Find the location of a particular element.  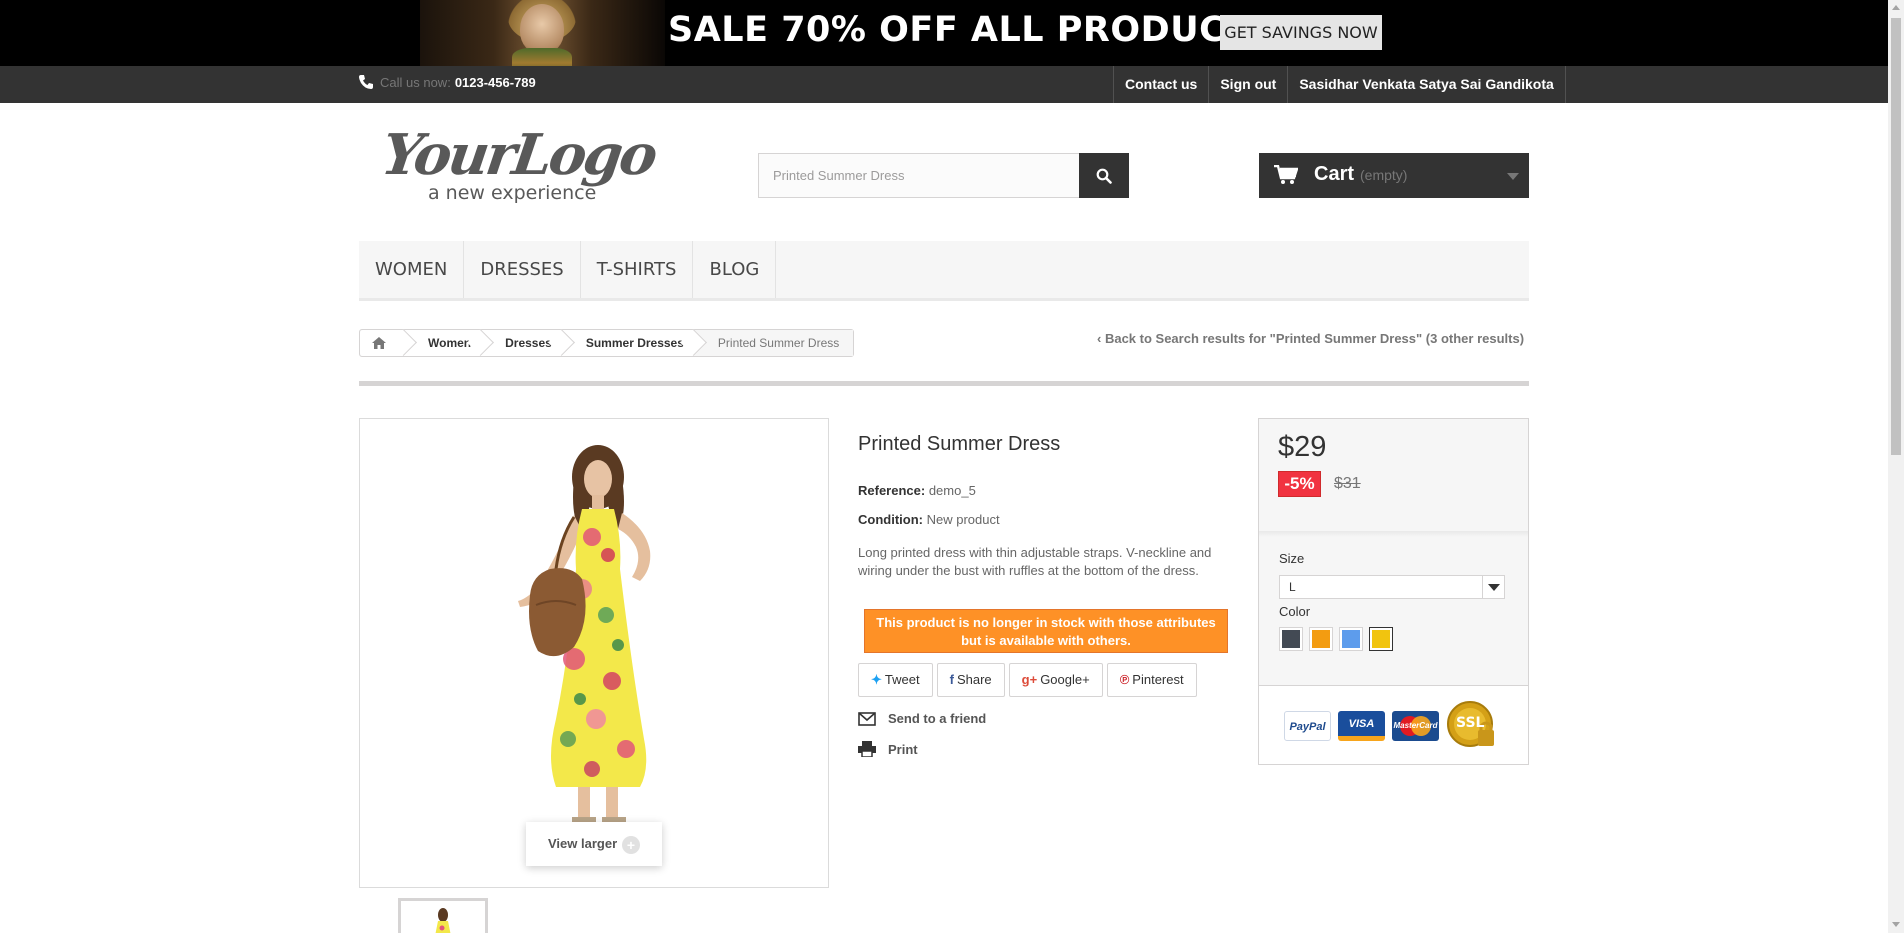

breadcrumb-current: Printed Summer Dress is located at coordinates (773, 343).